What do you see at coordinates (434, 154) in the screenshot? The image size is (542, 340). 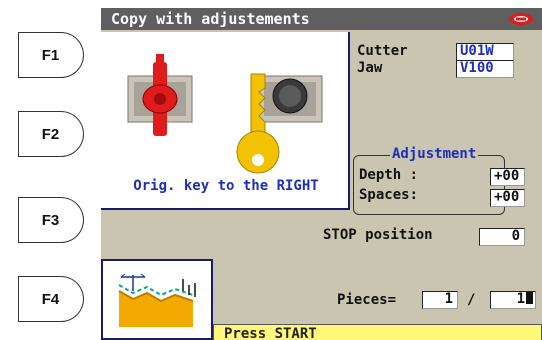 I see `adjustment-title: Adjustment` at bounding box center [434, 154].